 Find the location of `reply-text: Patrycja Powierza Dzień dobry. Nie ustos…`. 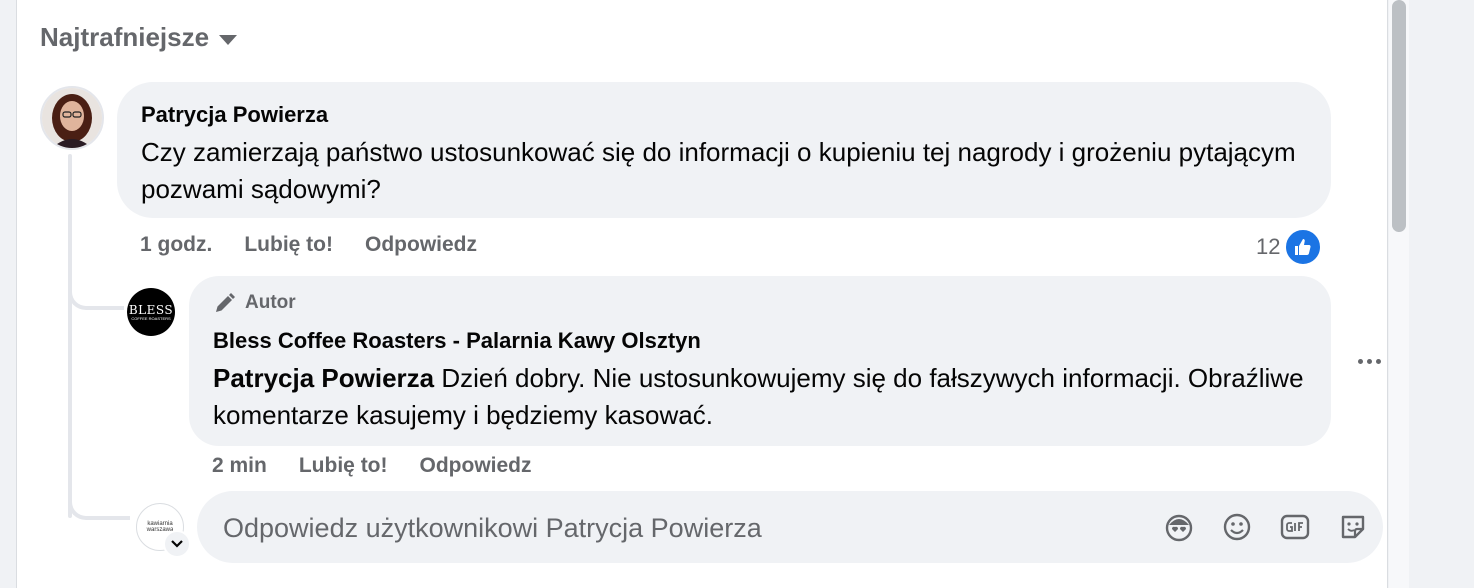

reply-text: Patrycja Powierza Dzień dobry. Nie ustos… is located at coordinates (763, 397).